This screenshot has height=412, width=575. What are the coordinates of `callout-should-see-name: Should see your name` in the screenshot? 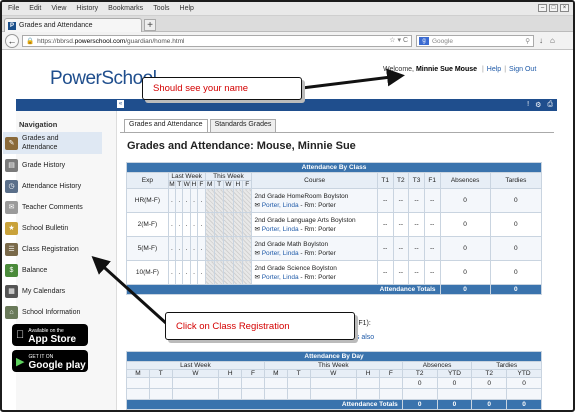 It's located at (222, 88).